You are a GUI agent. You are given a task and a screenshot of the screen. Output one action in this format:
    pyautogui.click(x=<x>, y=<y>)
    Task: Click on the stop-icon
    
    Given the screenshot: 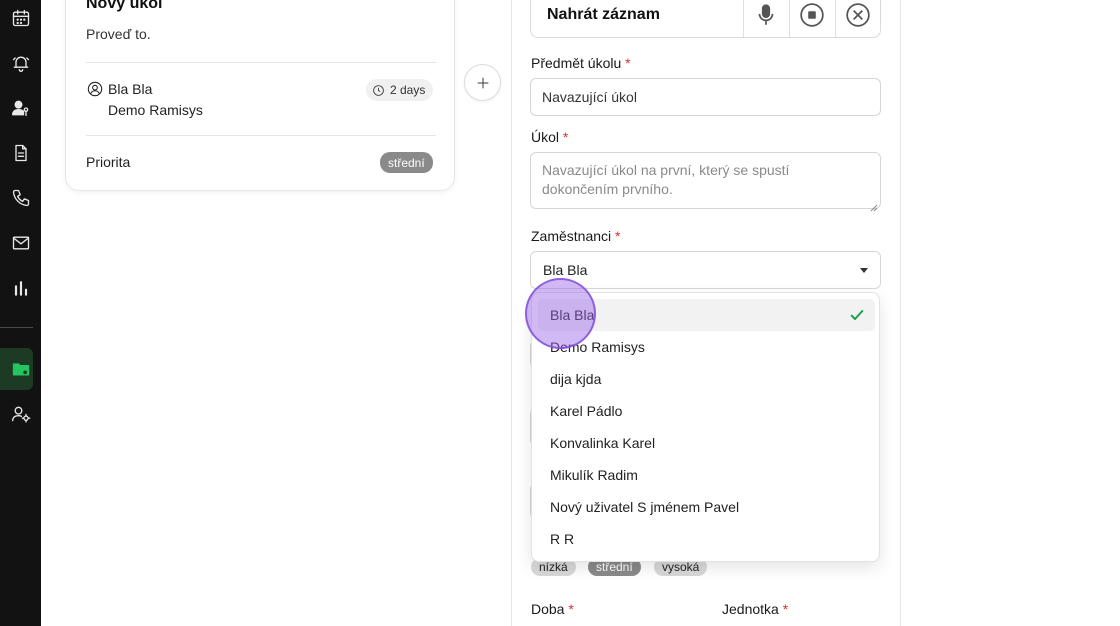 What is the action you would take?
    pyautogui.click(x=812, y=15)
    